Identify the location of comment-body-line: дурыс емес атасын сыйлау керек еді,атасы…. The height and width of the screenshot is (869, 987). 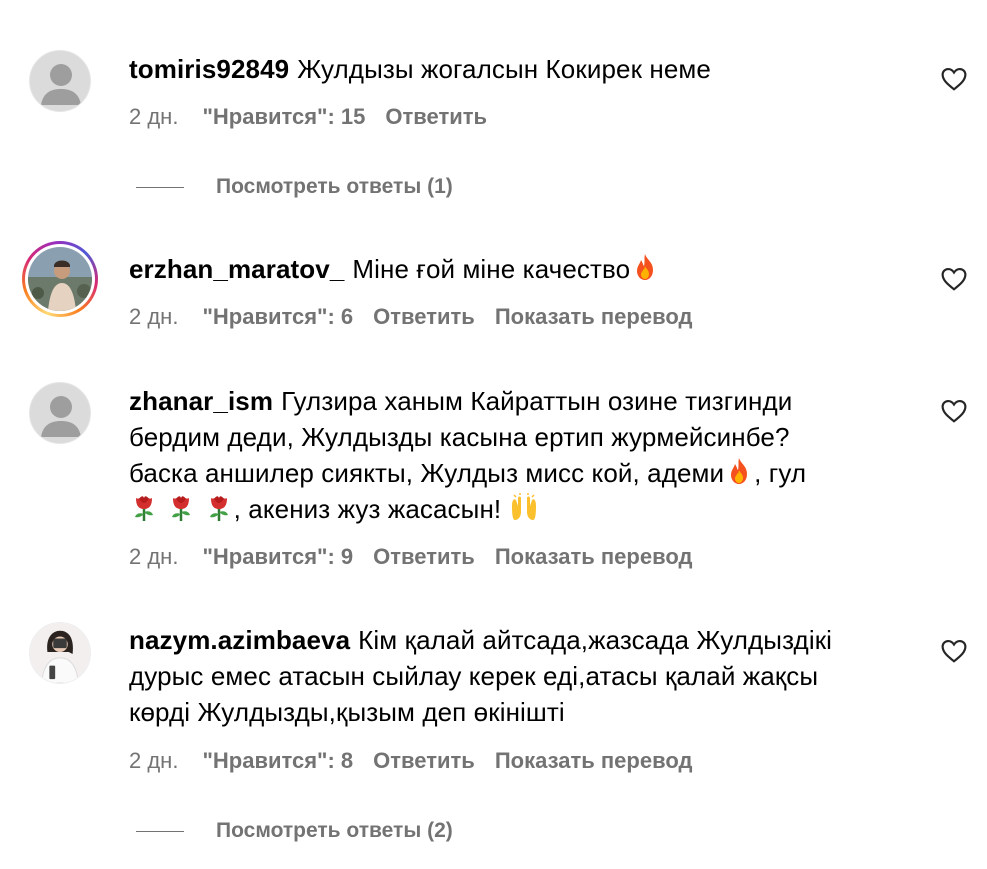
(474, 676).